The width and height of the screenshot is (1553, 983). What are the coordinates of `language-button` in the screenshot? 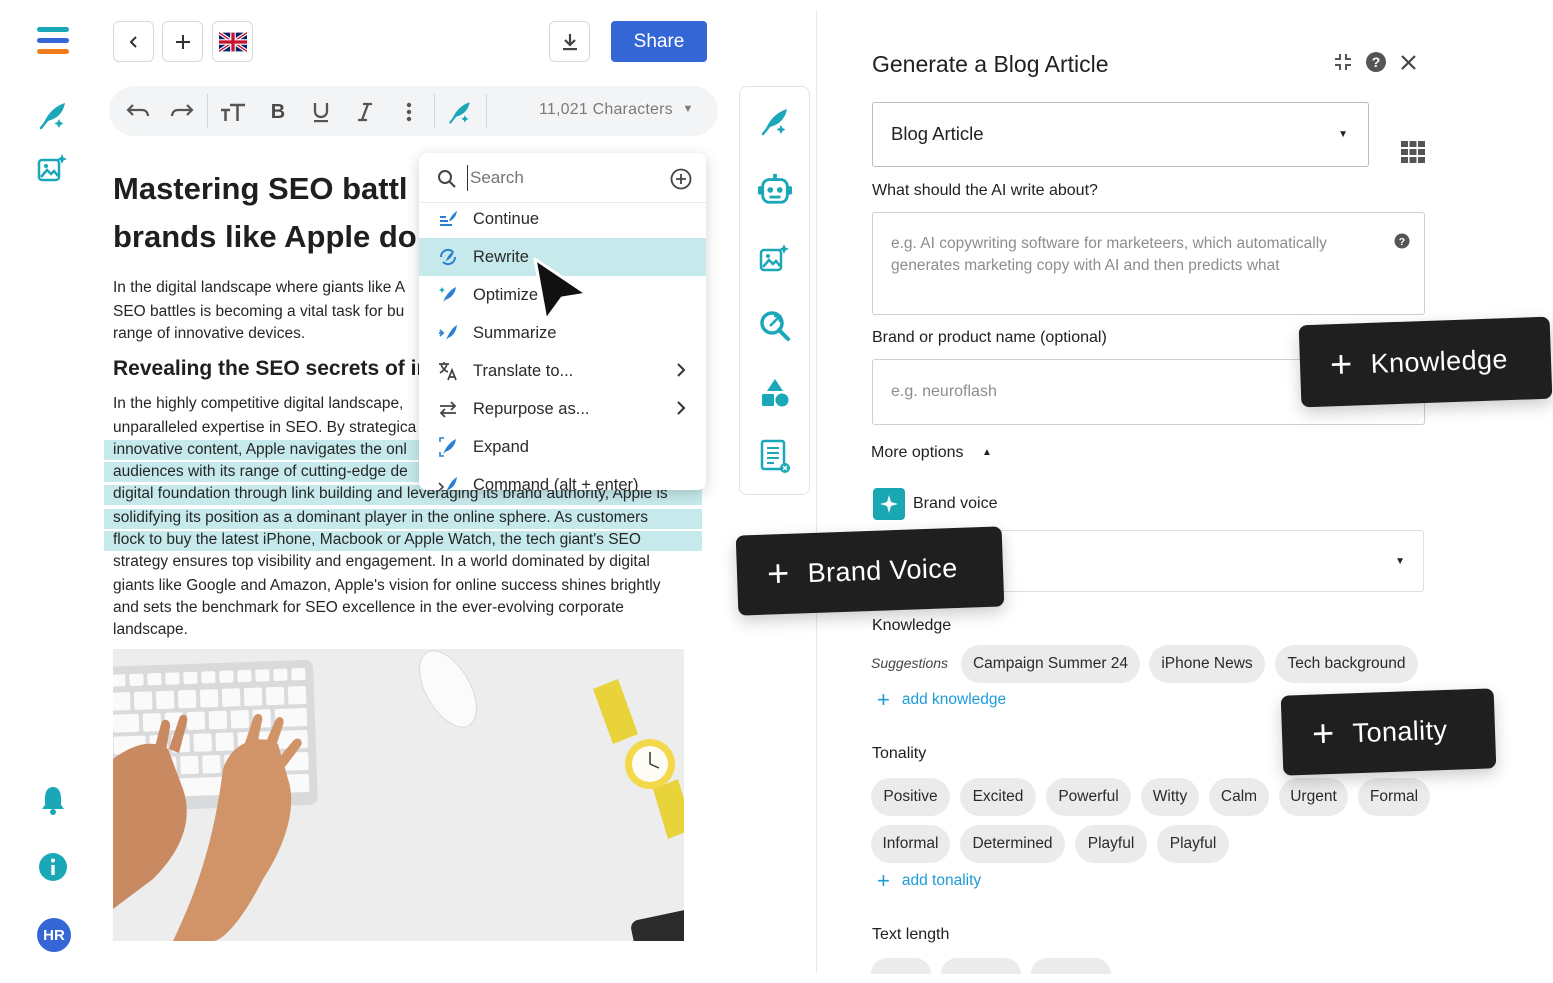 It's located at (232, 41).